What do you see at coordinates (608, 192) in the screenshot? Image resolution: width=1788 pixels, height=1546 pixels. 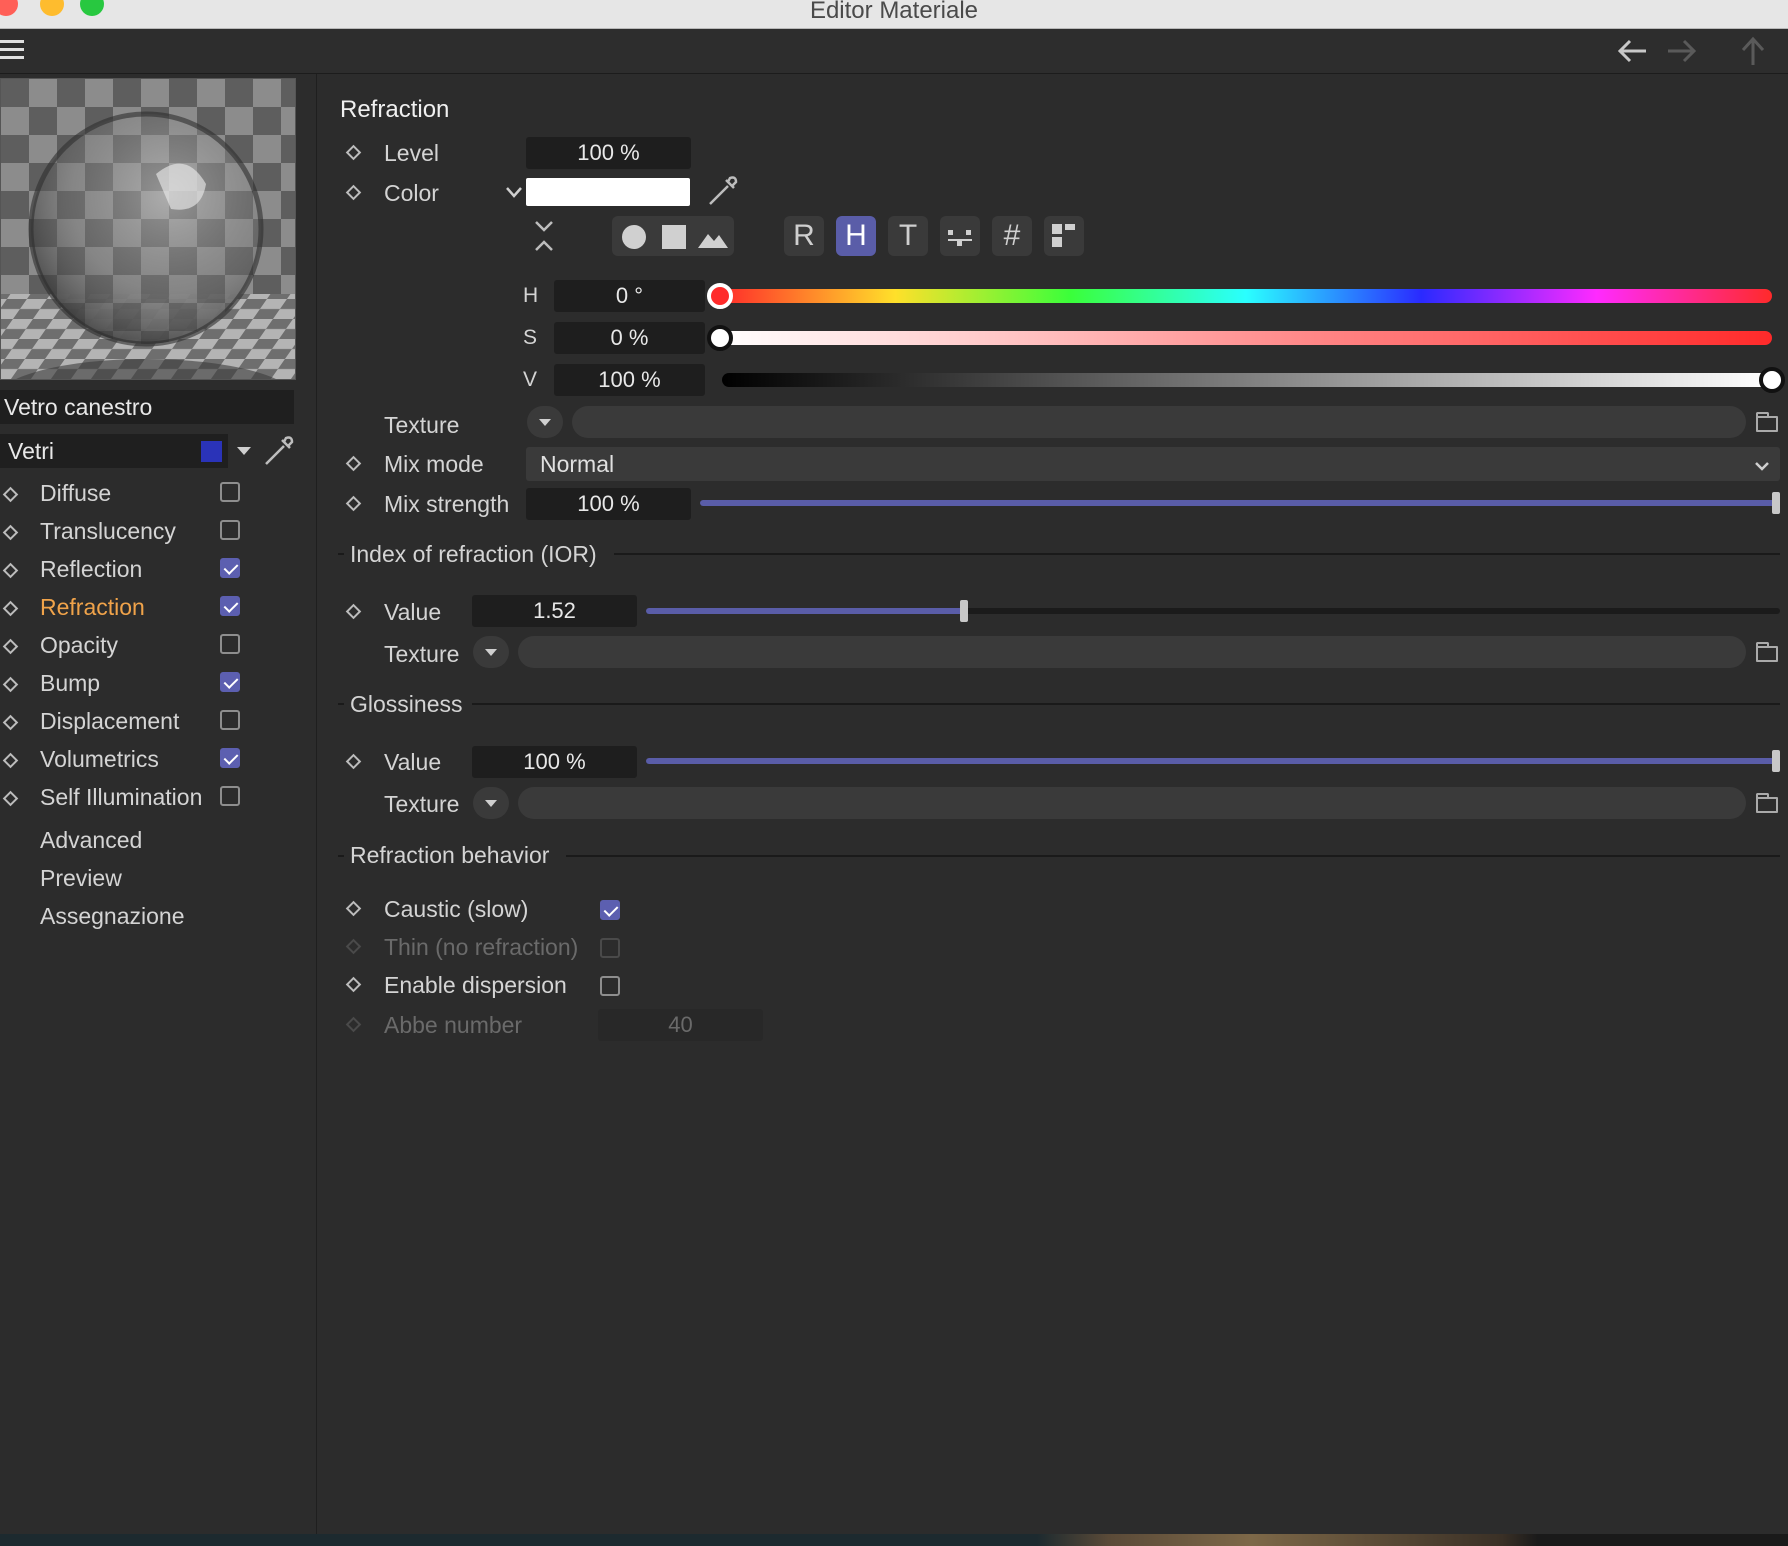 I see `color-swatch` at bounding box center [608, 192].